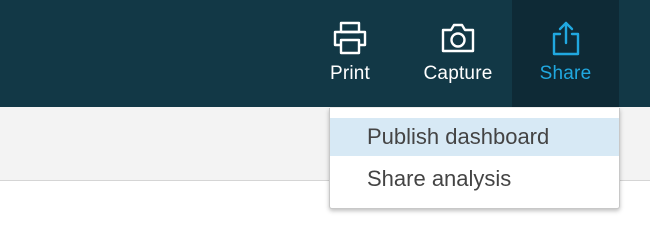 The image size is (650, 240). What do you see at coordinates (350, 38) in the screenshot?
I see `printer-icon` at bounding box center [350, 38].